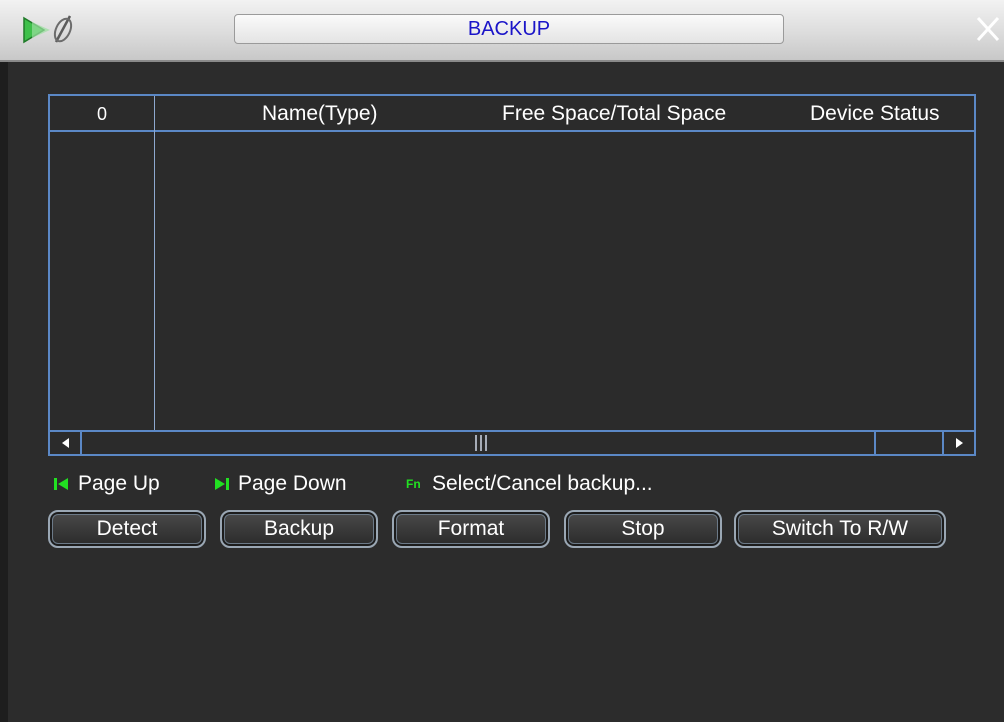 The width and height of the screenshot is (1004, 722). What do you see at coordinates (643, 529) in the screenshot?
I see `stop-button: Stop` at bounding box center [643, 529].